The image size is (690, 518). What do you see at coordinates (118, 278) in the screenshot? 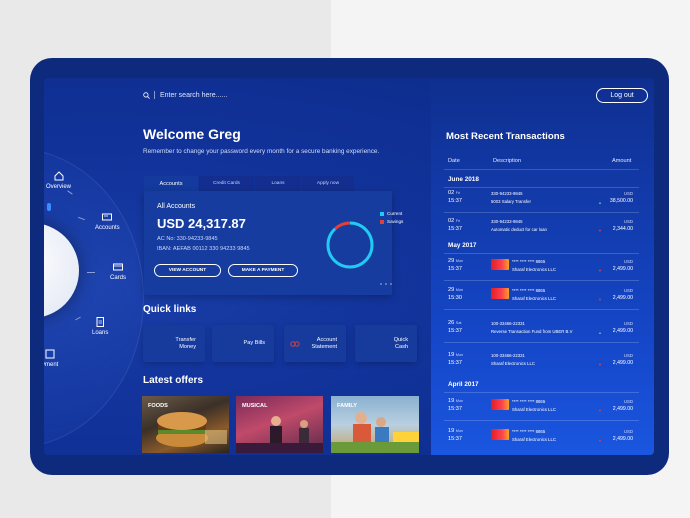
I see `sidebar-item-label: Cards` at bounding box center [118, 278].